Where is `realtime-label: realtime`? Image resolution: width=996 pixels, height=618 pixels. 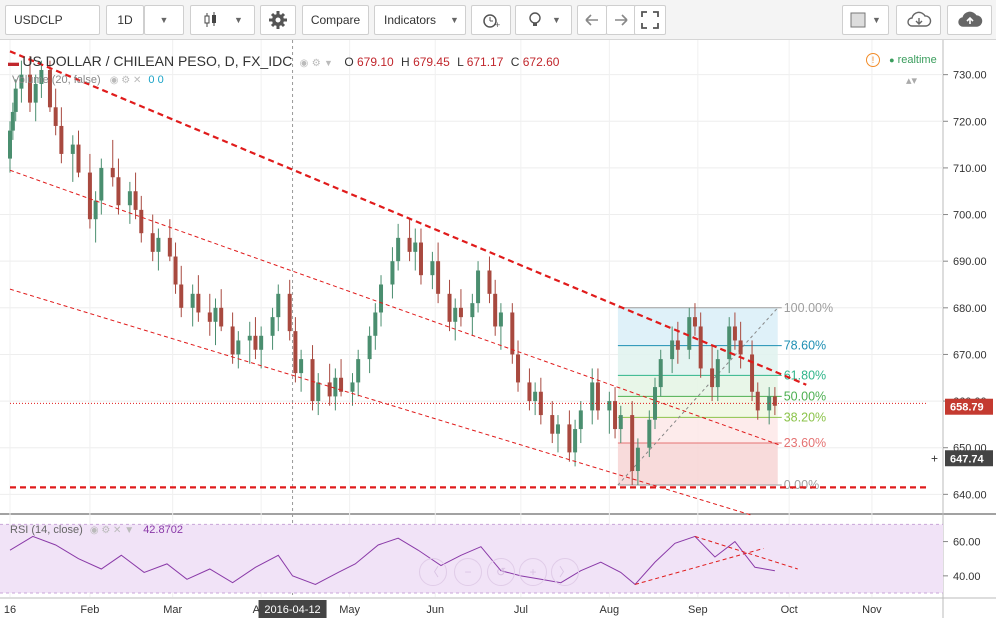
realtime-label: realtime is located at coordinates (917, 60).